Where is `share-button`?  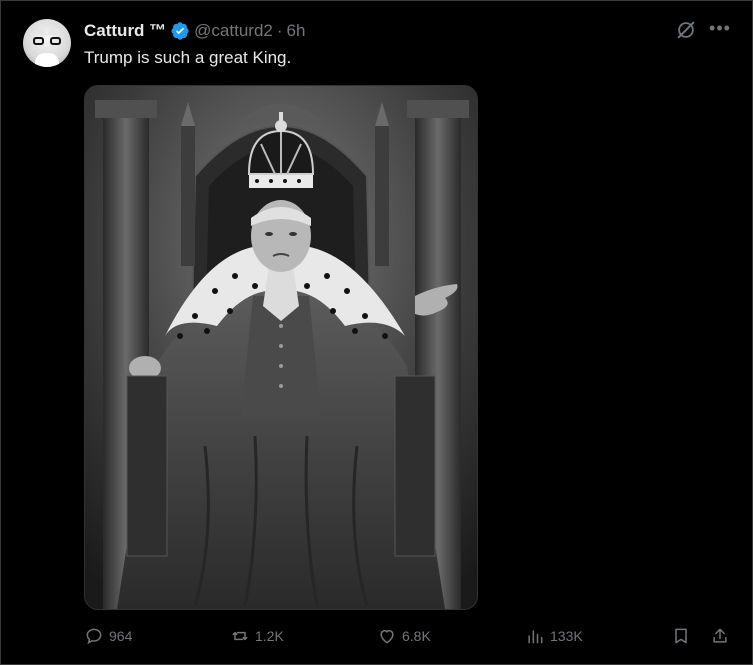
share-button is located at coordinates (720, 636).